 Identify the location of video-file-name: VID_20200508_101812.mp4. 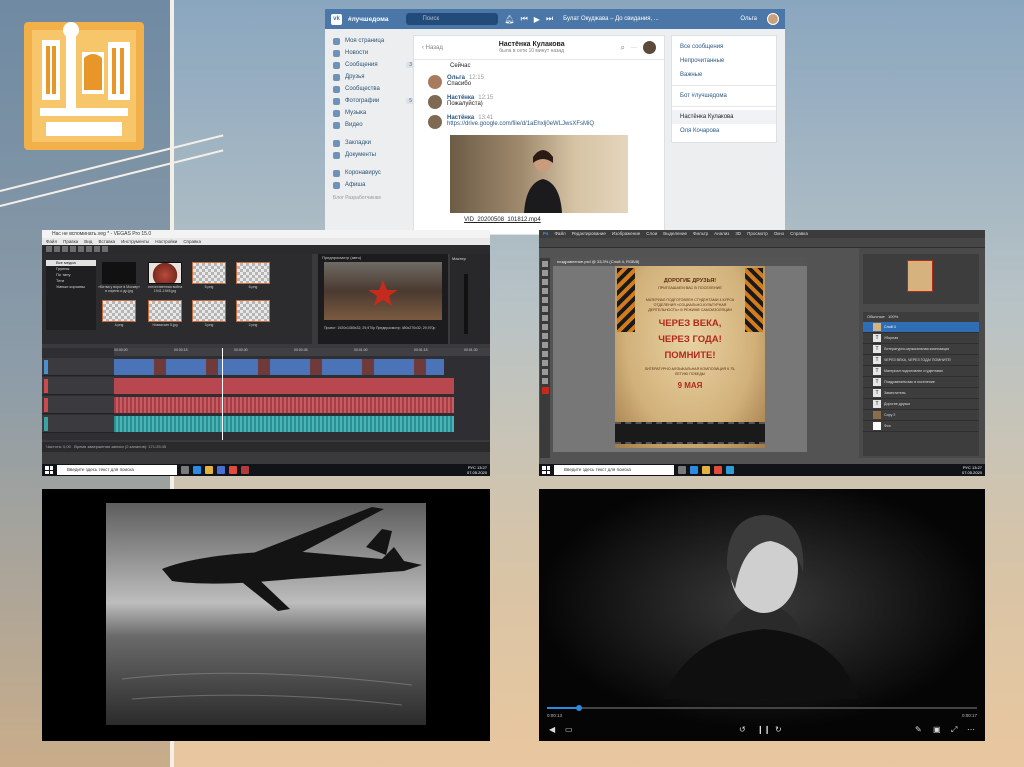
(539, 220).